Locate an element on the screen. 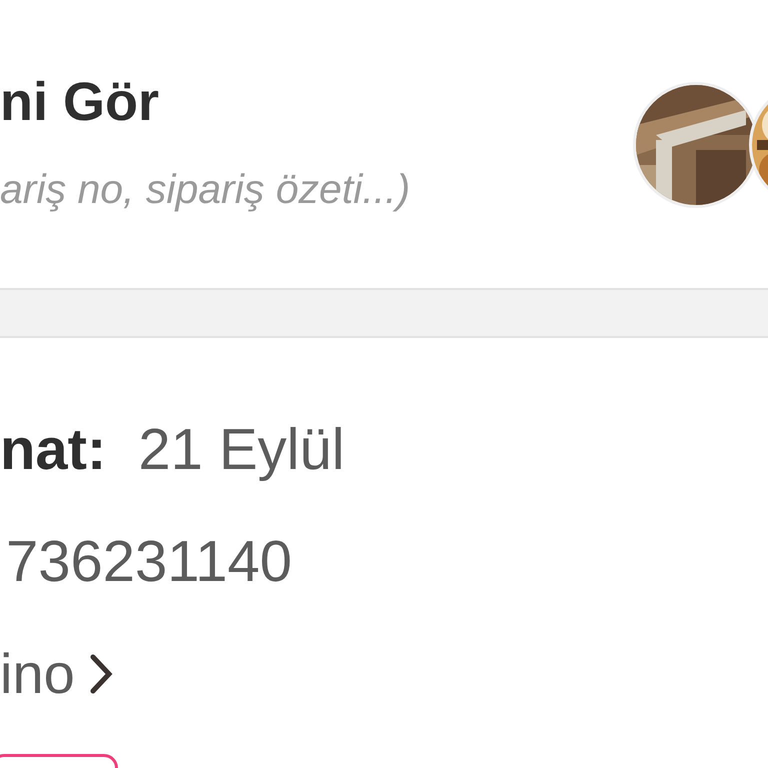 The height and width of the screenshot is (768, 768). order-number: 736231140 is located at coordinates (149, 562).